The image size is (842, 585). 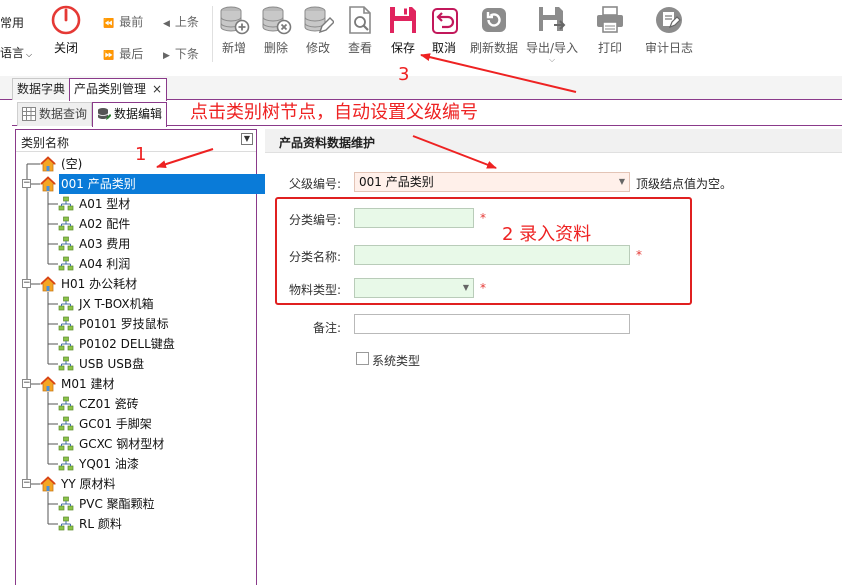 What do you see at coordinates (123, 21) in the screenshot?
I see `nav-first-button: ⏪ 最前` at bounding box center [123, 21].